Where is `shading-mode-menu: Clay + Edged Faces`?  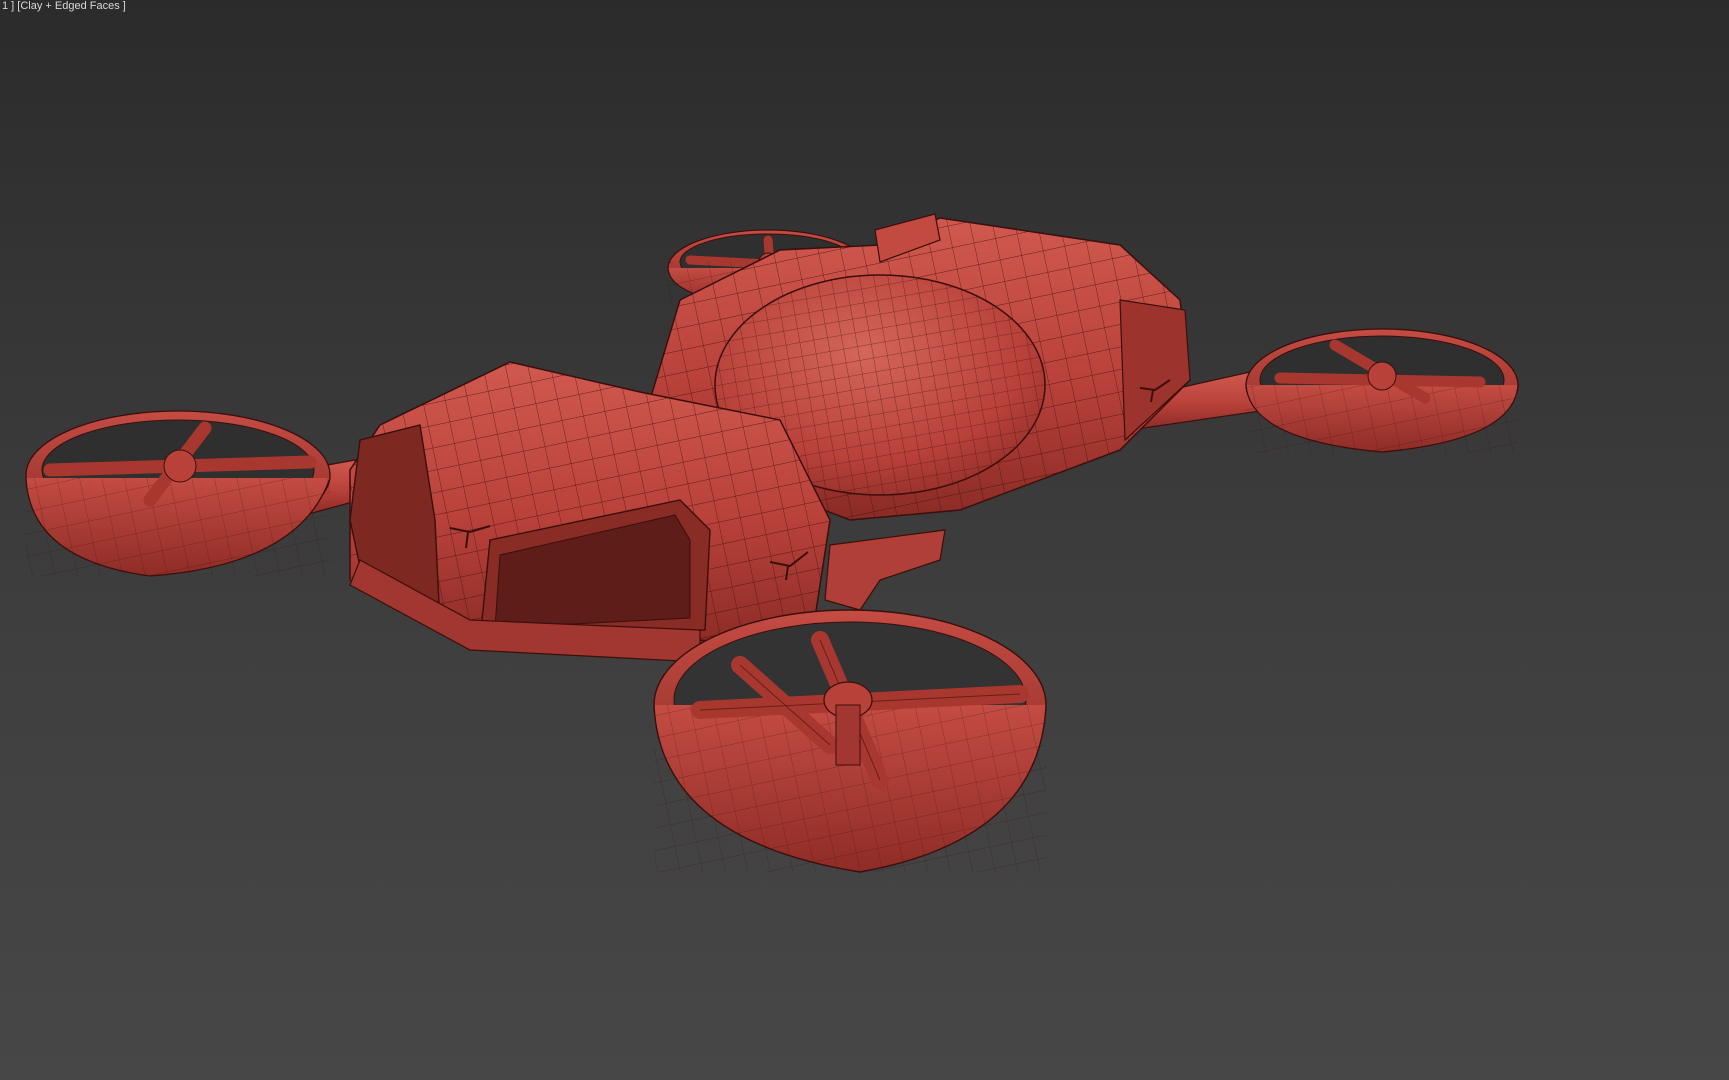
shading-mode-menu: Clay + Edged Faces is located at coordinates (69, 6).